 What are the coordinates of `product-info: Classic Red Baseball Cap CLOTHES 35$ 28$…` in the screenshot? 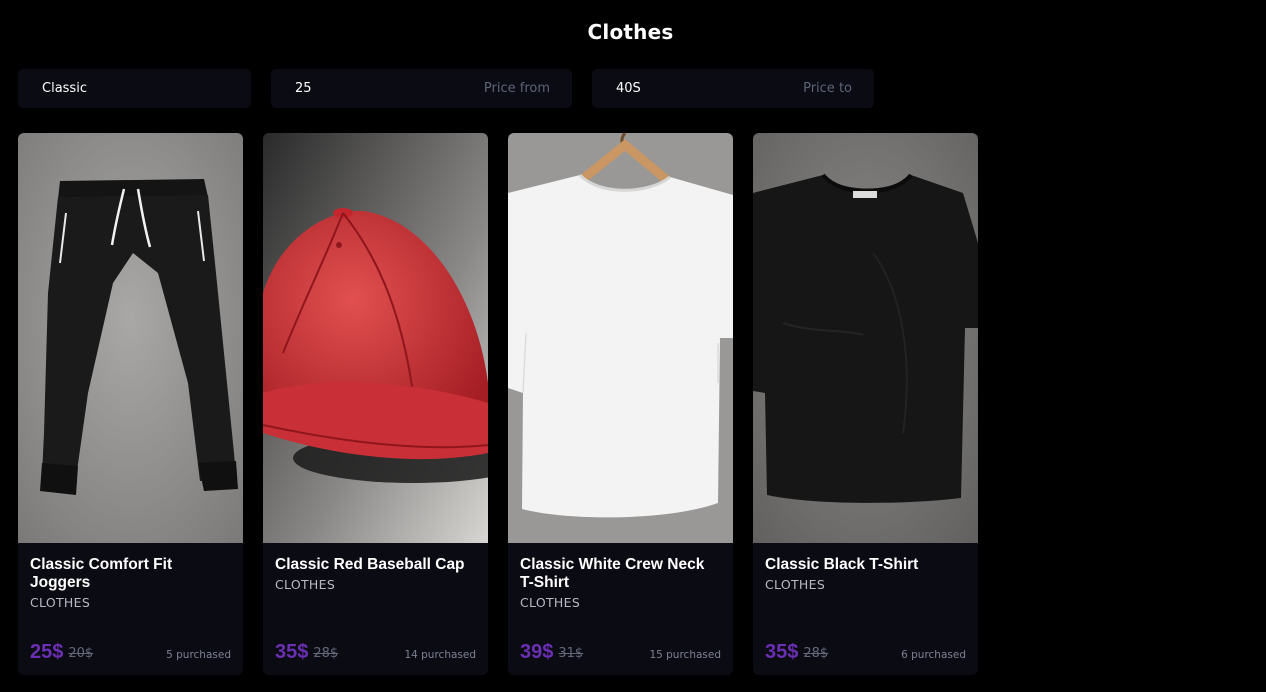 It's located at (375, 609).